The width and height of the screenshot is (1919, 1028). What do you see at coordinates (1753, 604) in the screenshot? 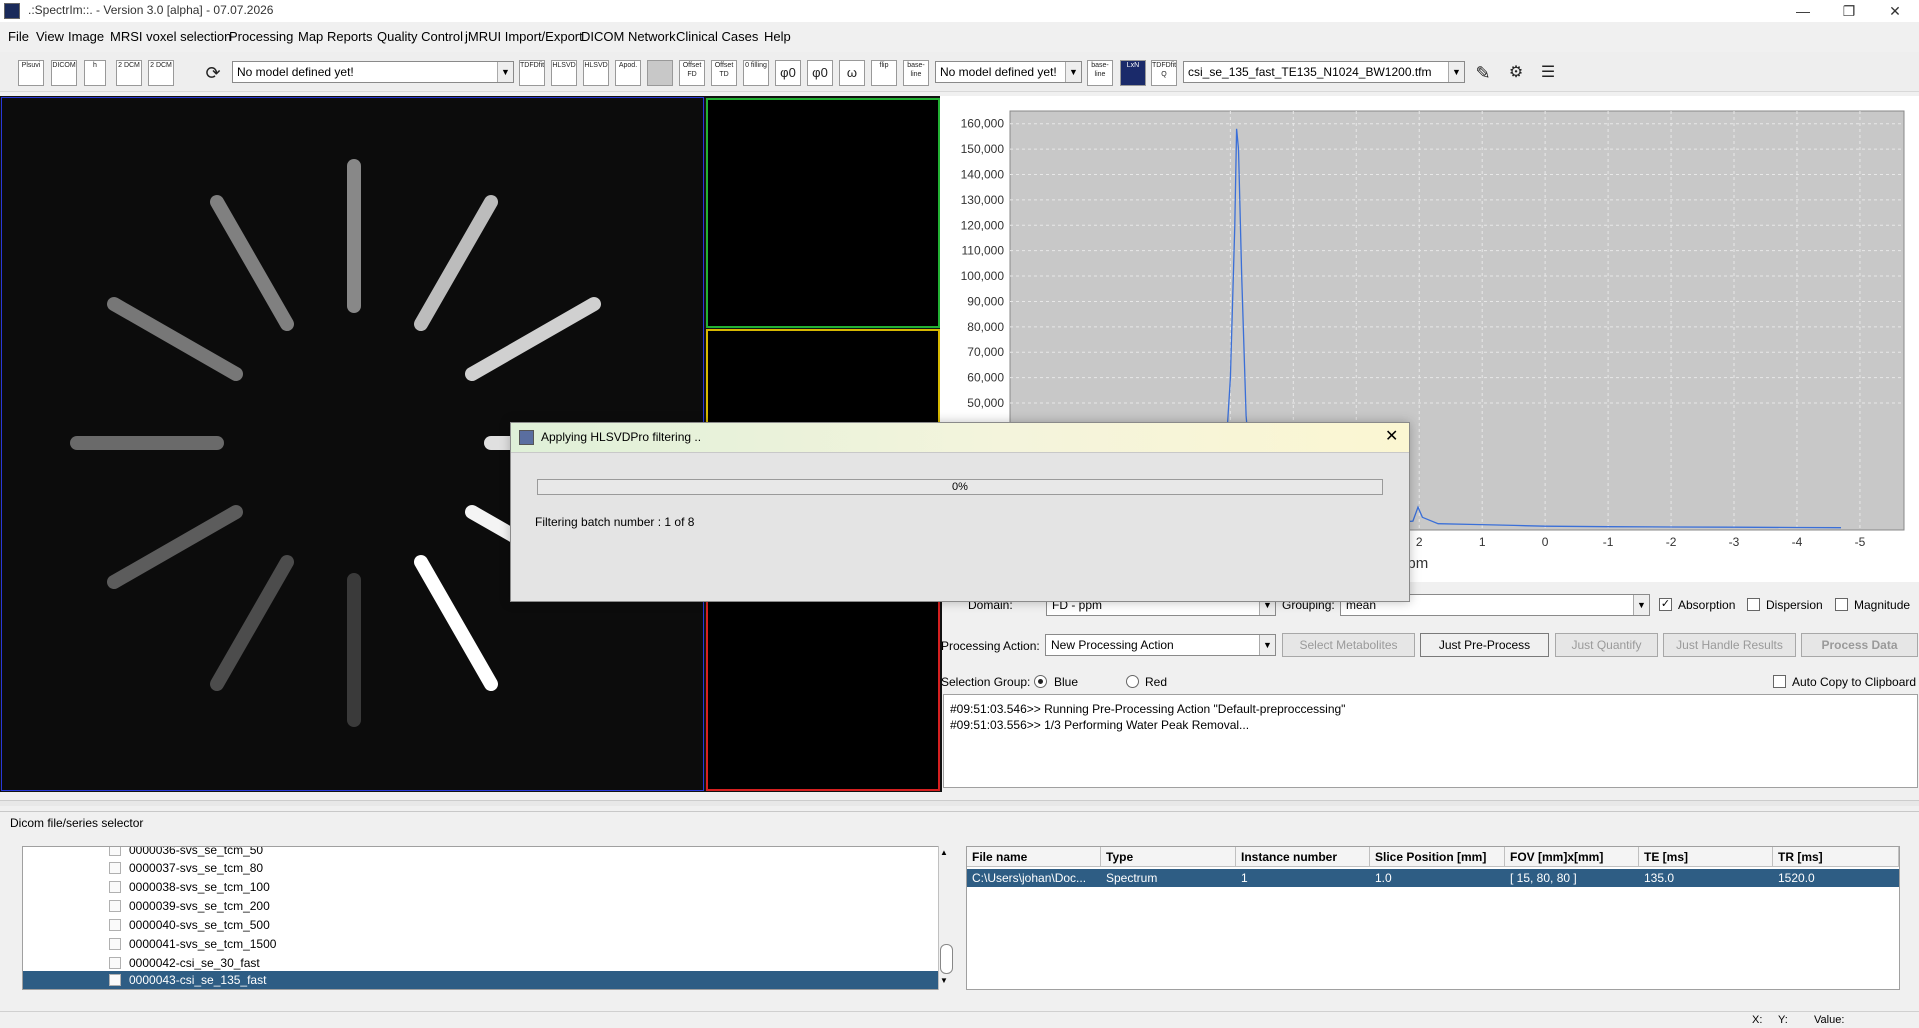
I see `dispersion-checkbox` at bounding box center [1753, 604].